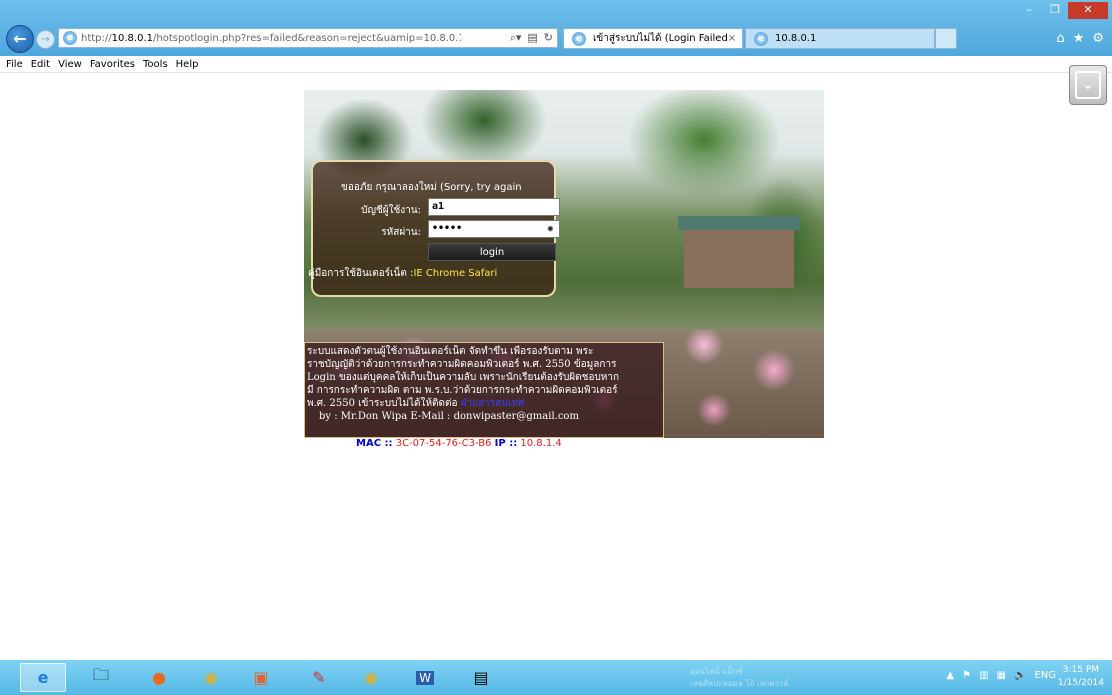 The width and height of the screenshot is (1112, 695). I want to click on taskbar-paint-icon: ✎, so click(319, 677).